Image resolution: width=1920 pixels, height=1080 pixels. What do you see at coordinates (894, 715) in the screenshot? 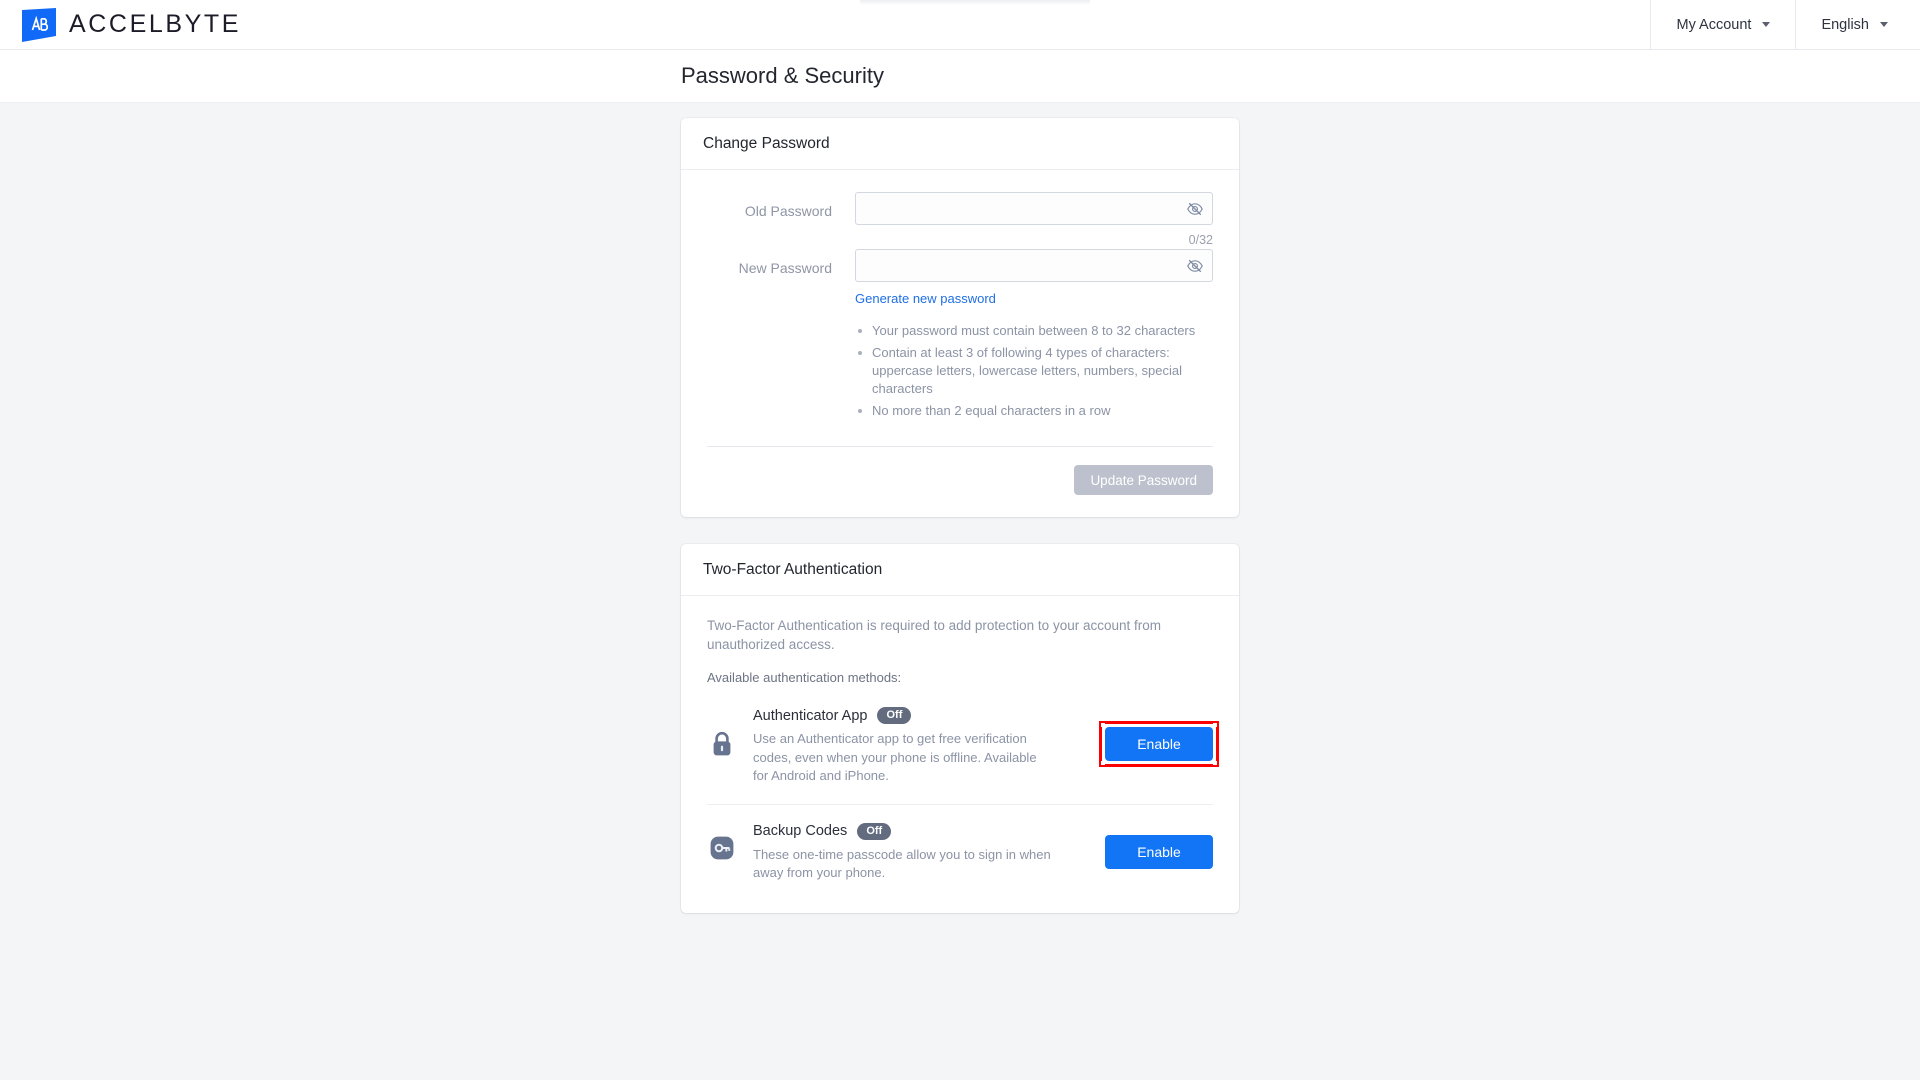
I see `authenticator-status-badge: Off` at bounding box center [894, 715].